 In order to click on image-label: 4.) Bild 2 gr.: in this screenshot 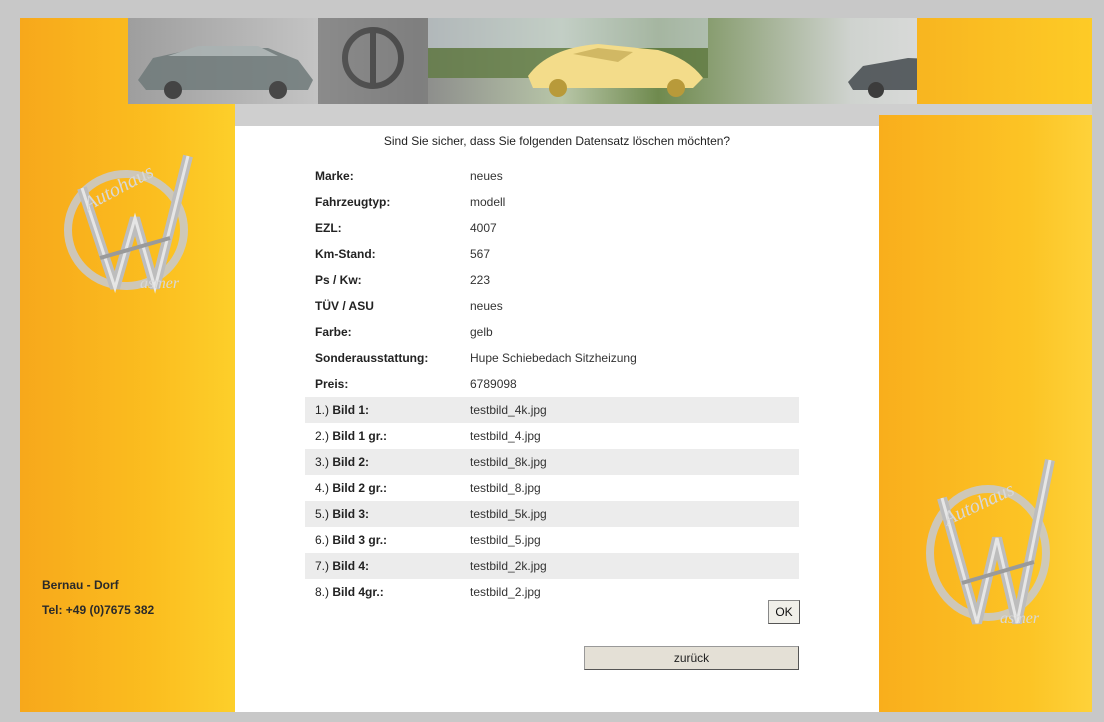, I will do `click(387, 488)`.